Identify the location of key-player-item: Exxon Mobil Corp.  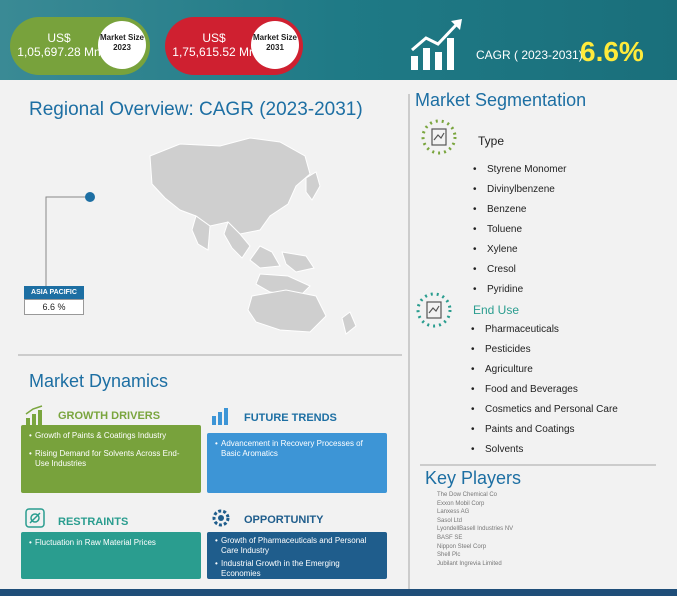
(461, 503).